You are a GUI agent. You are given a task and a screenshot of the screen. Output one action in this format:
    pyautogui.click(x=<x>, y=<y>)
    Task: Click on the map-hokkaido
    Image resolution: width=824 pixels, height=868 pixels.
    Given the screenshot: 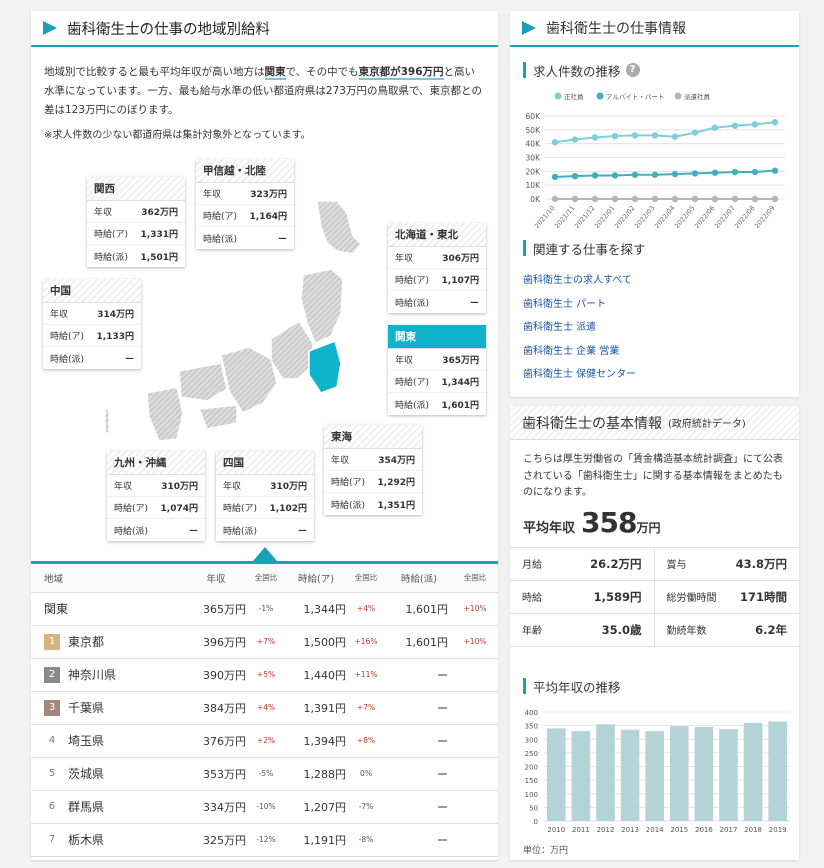 What is the action you would take?
    pyautogui.click(x=339, y=227)
    